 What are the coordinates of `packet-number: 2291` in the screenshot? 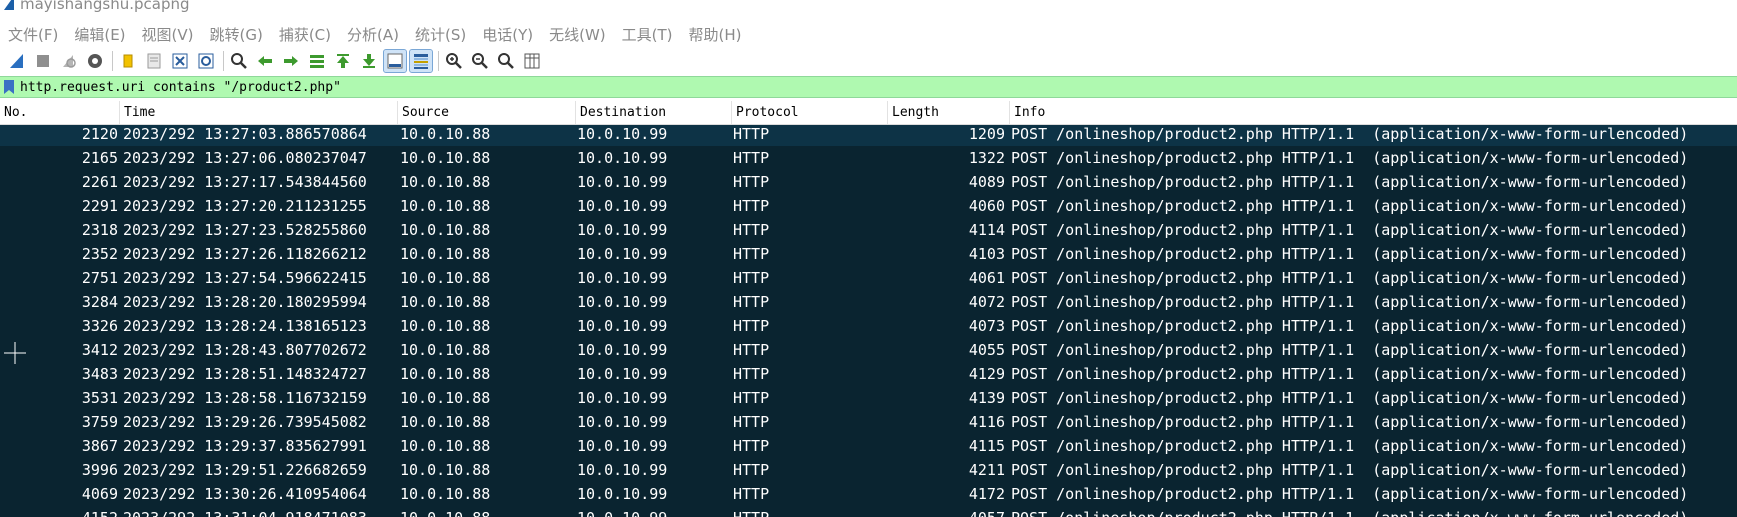 It's located at (99, 206).